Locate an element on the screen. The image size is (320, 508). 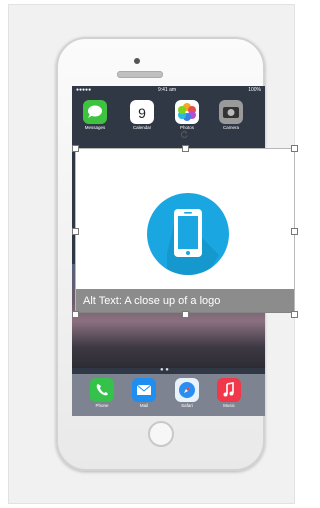
resize-handle-top-left is located at coordinates (75, 148).